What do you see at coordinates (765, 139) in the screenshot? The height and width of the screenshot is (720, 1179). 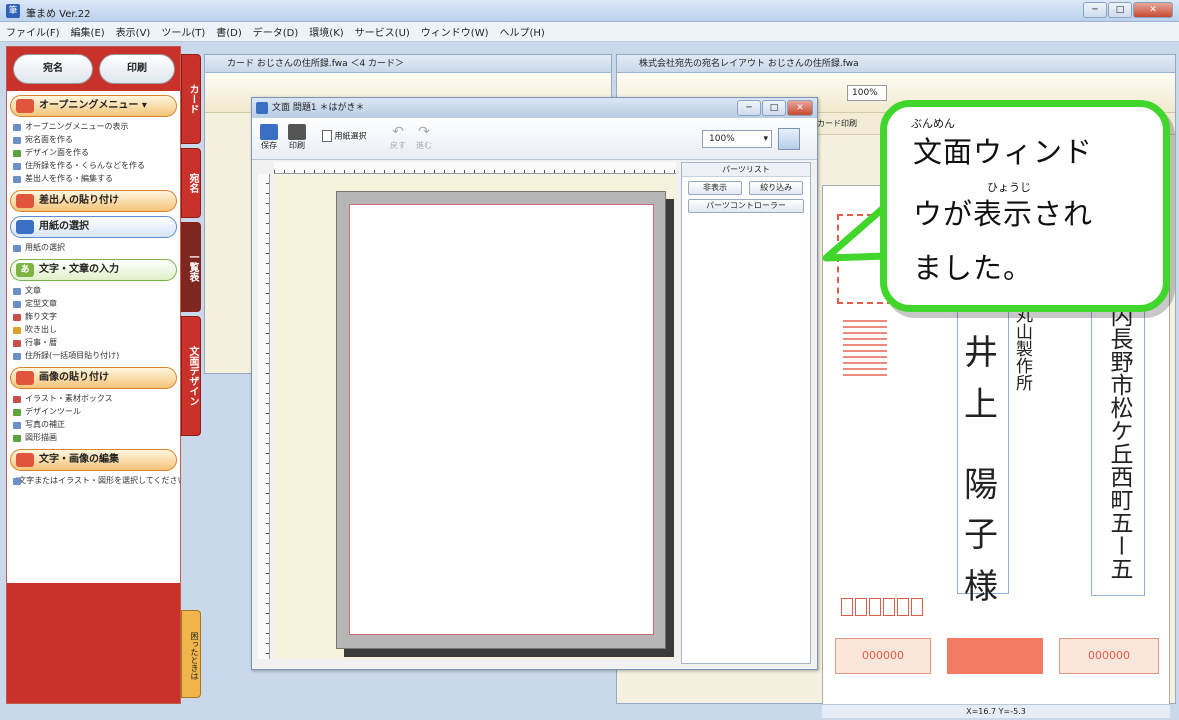 I see `chevron-down-icon: ▾` at bounding box center [765, 139].